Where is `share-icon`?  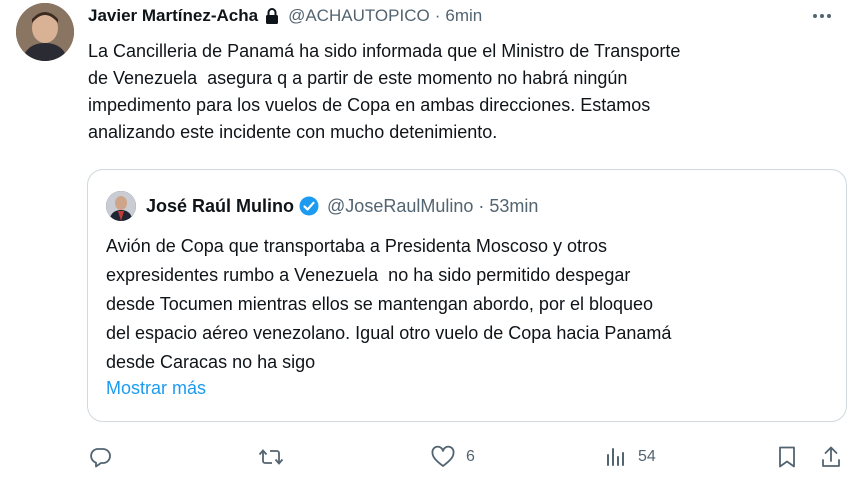 share-icon is located at coordinates (831, 457).